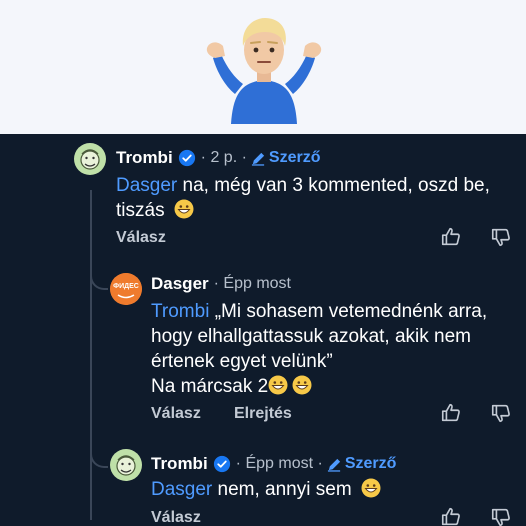 The width and height of the screenshot is (526, 526). What do you see at coordinates (223, 157) in the screenshot?
I see `timestamp: · 2 p. ·` at bounding box center [223, 157].